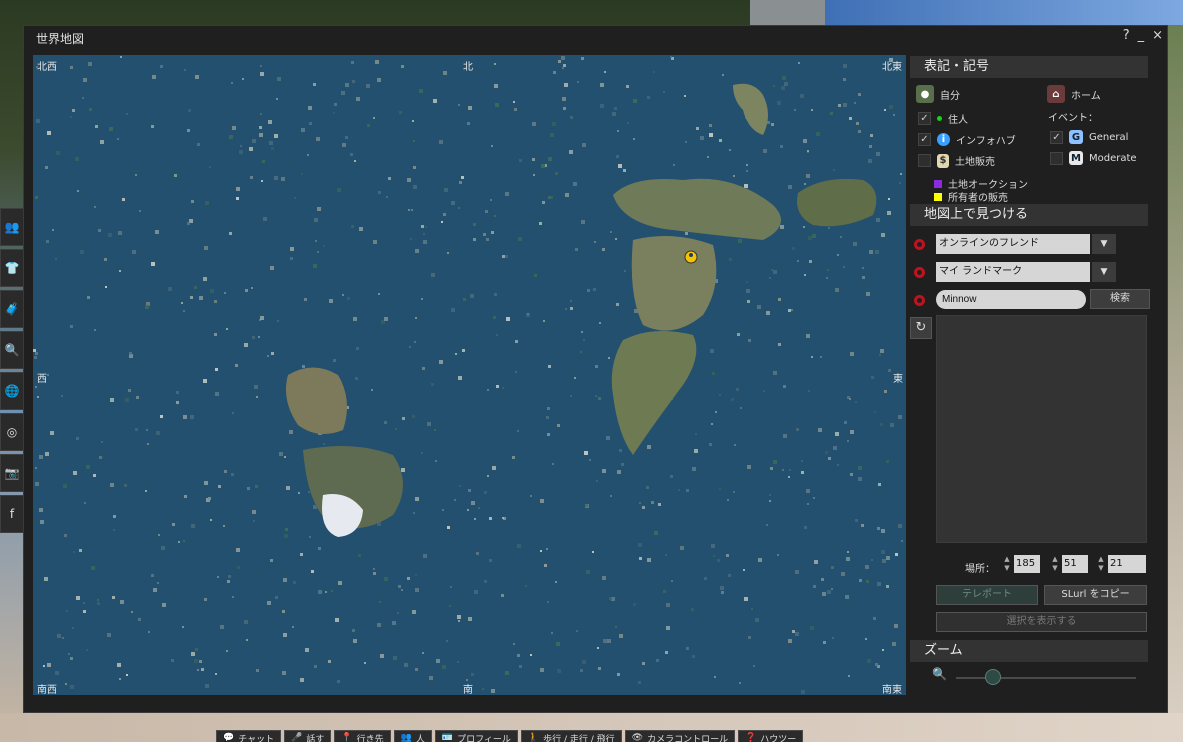 The height and width of the screenshot is (742, 1183). Describe the element at coordinates (1013, 272) in the screenshot. I see `landmark-select: マイ ランドマーク` at that location.